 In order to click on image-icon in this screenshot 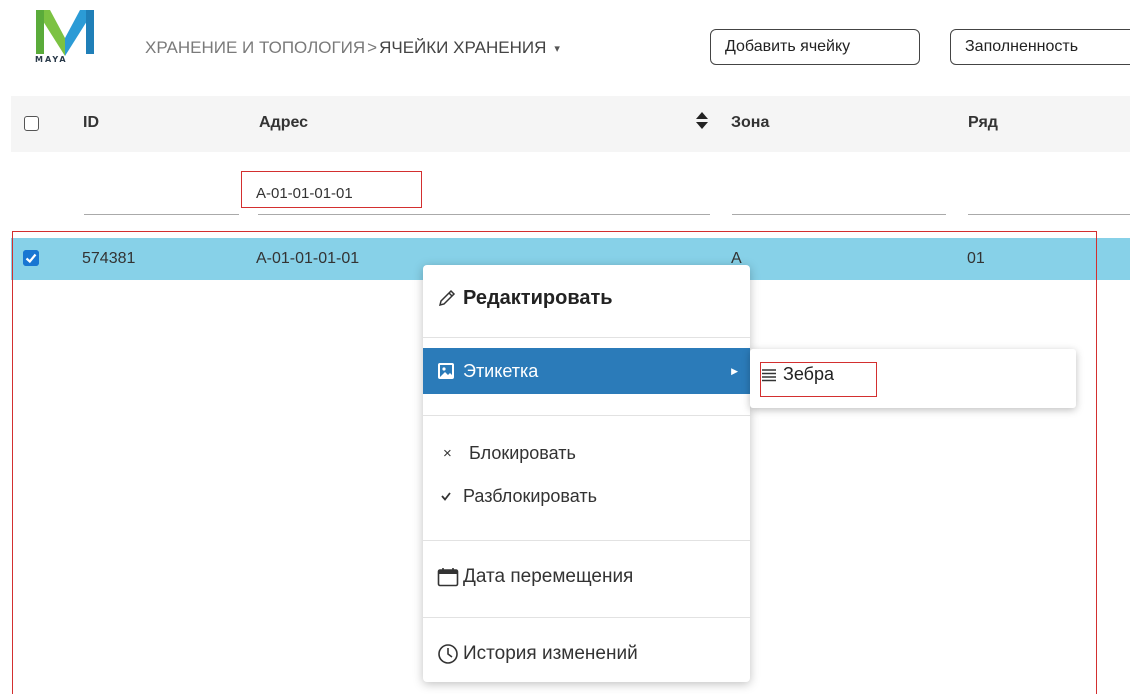, I will do `click(450, 371)`.